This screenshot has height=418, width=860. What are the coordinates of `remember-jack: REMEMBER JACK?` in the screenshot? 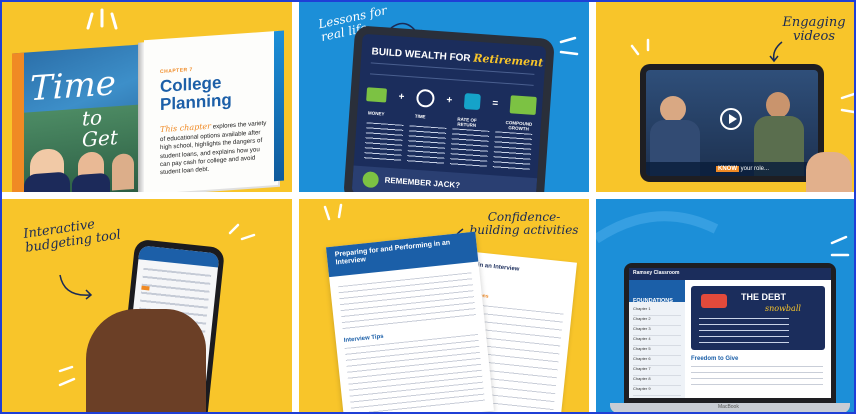 It's located at (422, 182).